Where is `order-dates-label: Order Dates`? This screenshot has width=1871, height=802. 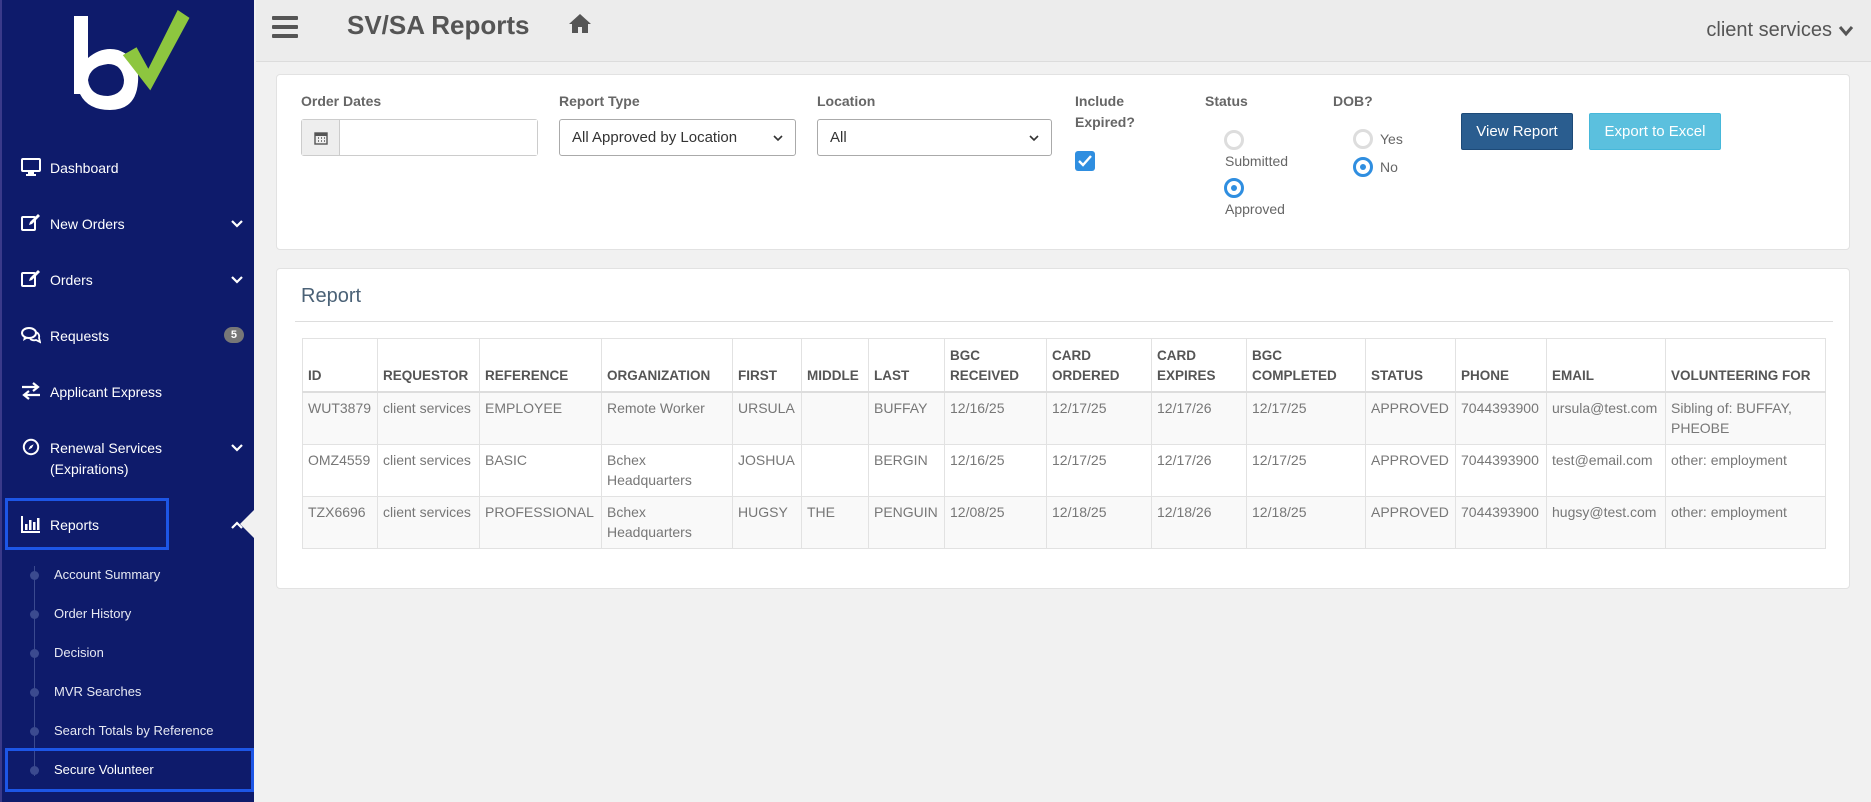 order-dates-label: Order Dates is located at coordinates (341, 101).